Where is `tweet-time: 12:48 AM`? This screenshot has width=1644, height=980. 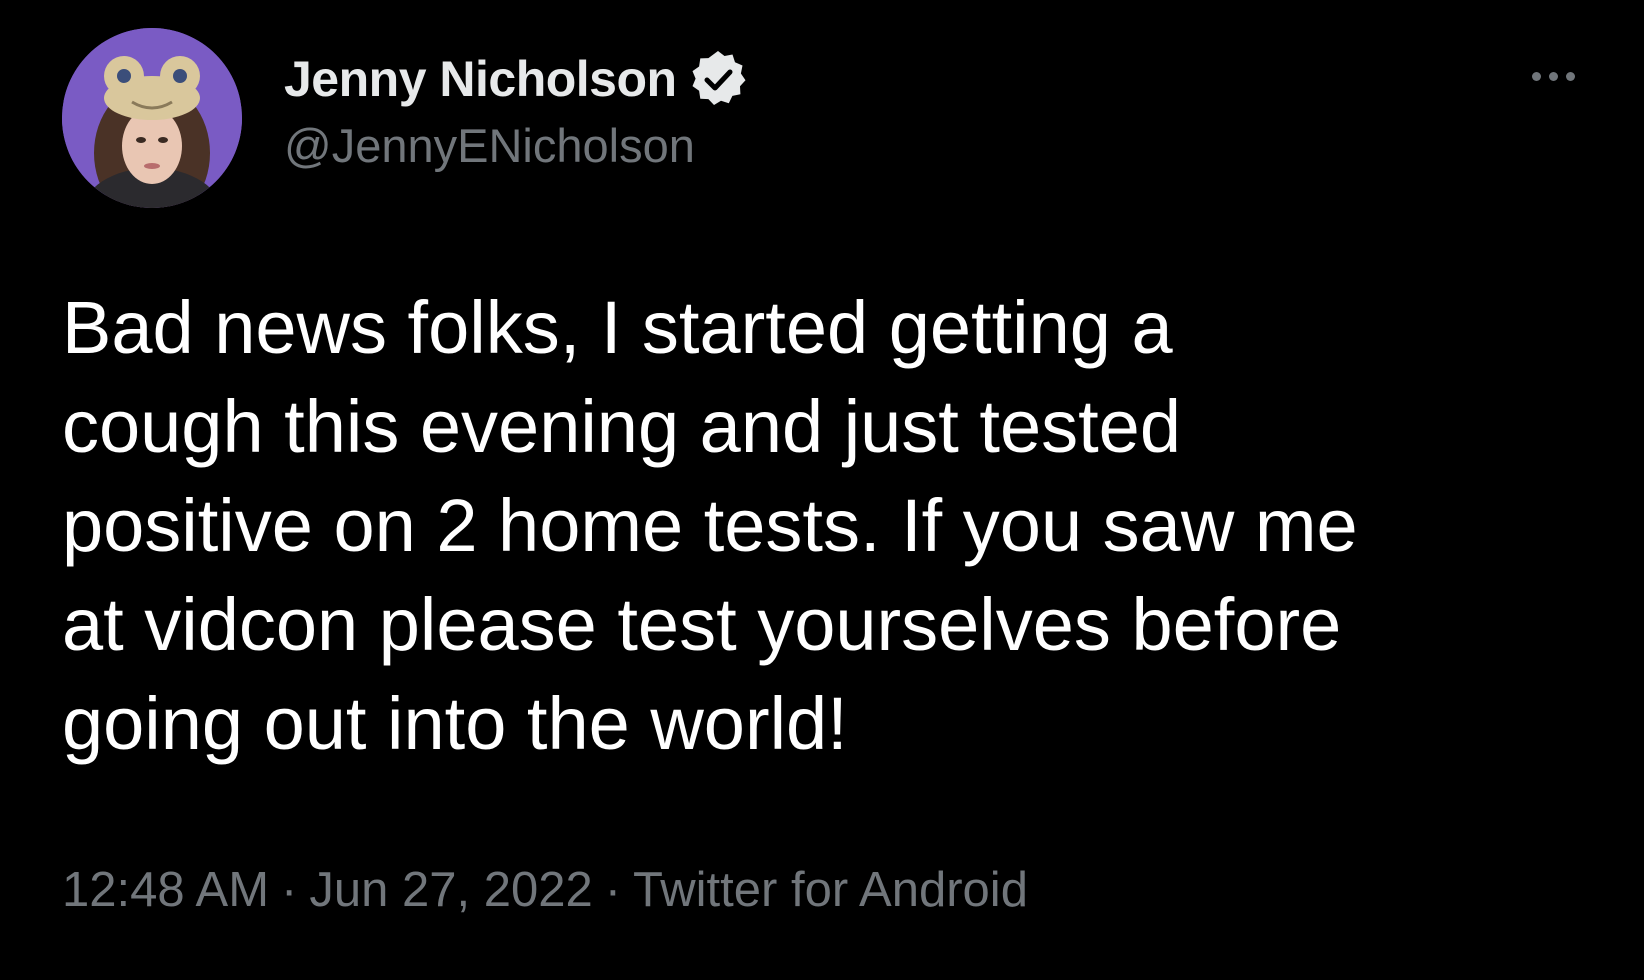 tweet-time: 12:48 AM is located at coordinates (165, 890).